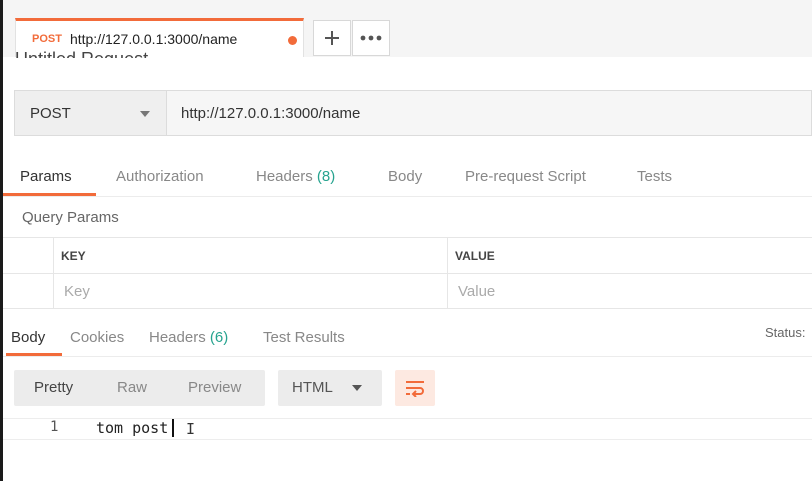 The image size is (812, 481). I want to click on method-select-label: POST, so click(50, 113).